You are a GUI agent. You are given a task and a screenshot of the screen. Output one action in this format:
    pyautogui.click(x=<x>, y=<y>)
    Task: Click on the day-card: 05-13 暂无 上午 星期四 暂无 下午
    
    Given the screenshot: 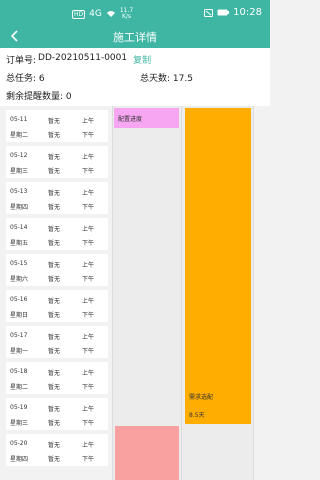 What is the action you would take?
    pyautogui.click(x=57, y=198)
    